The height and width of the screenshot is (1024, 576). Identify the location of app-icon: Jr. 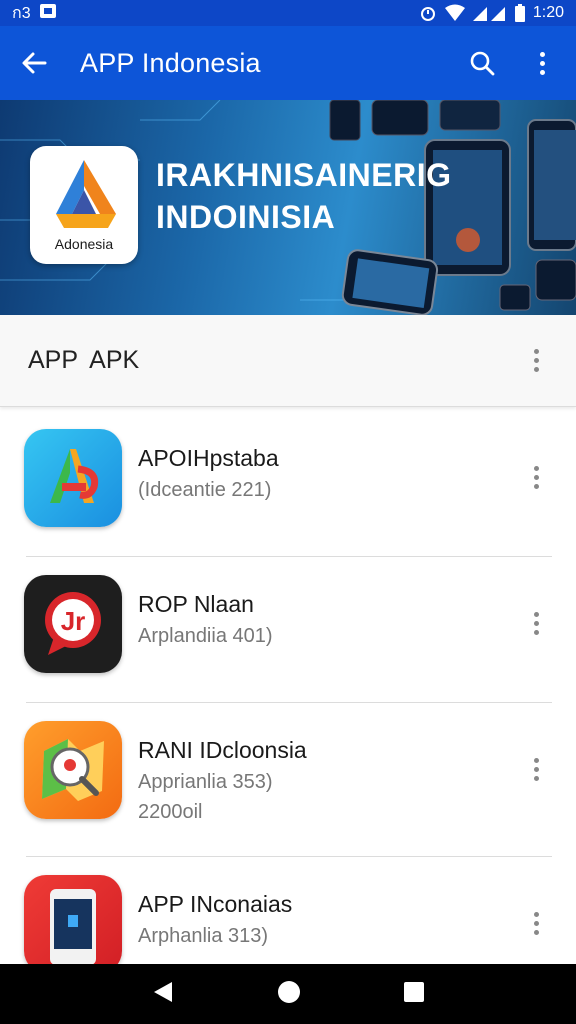
(73, 624).